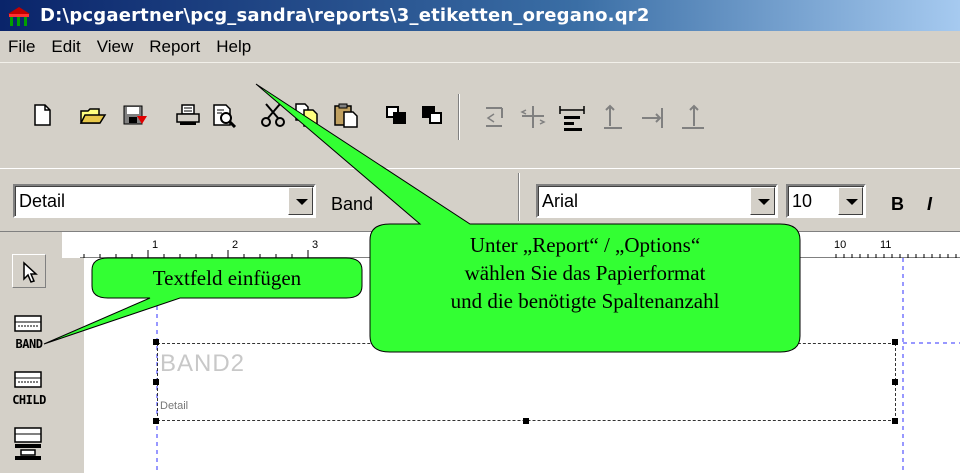 The width and height of the screenshot is (960, 473). Describe the element at coordinates (585, 245) in the screenshot. I see `report-callout-line-1: Unter „Report“ / „Options“` at that location.